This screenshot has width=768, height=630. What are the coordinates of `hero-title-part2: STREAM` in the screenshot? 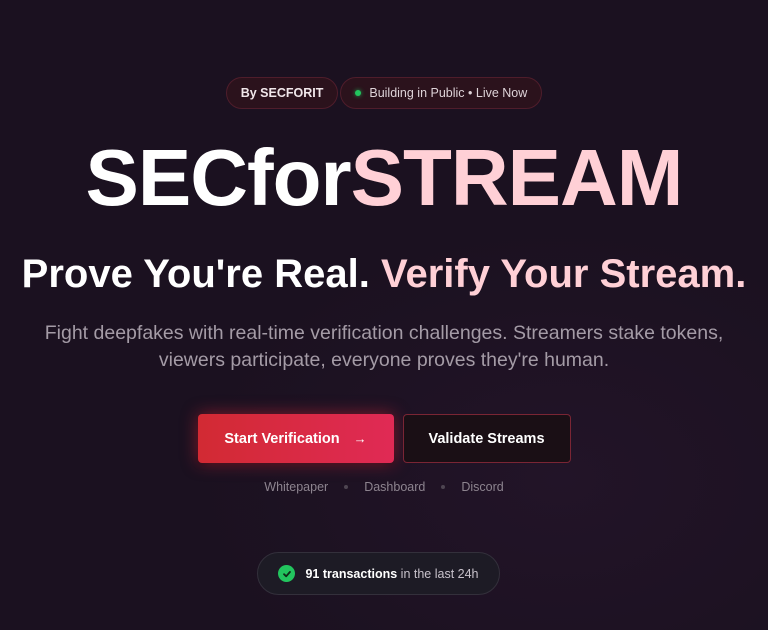 It's located at (517, 177).